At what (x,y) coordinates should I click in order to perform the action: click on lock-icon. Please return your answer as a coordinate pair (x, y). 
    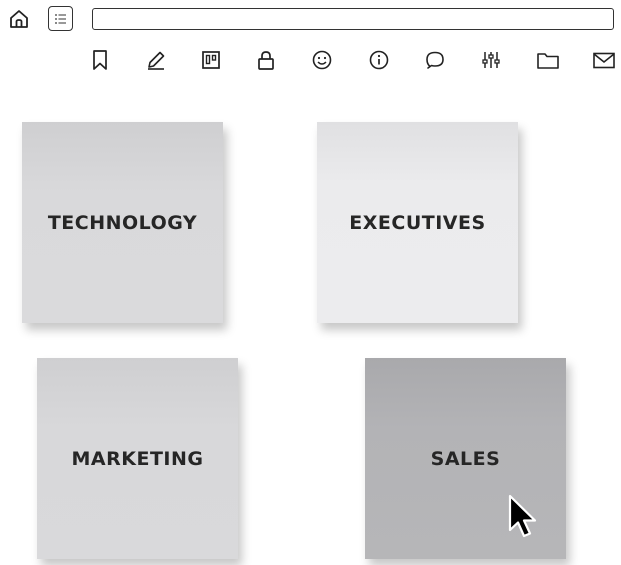
    Looking at the image, I should click on (266, 60).